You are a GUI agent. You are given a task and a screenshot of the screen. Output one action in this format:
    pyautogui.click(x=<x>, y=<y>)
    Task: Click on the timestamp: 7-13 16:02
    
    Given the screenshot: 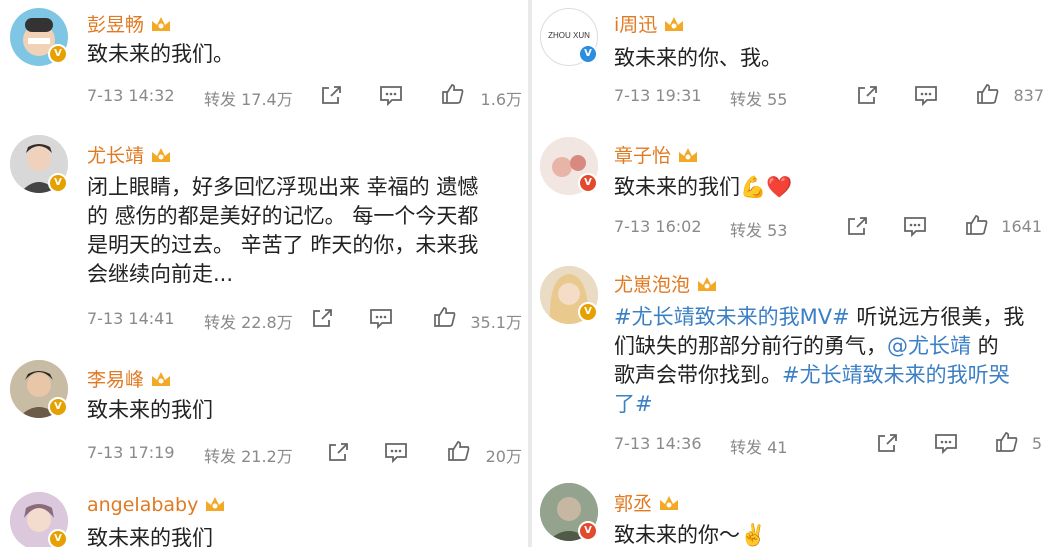 What is the action you would take?
    pyautogui.click(x=658, y=226)
    